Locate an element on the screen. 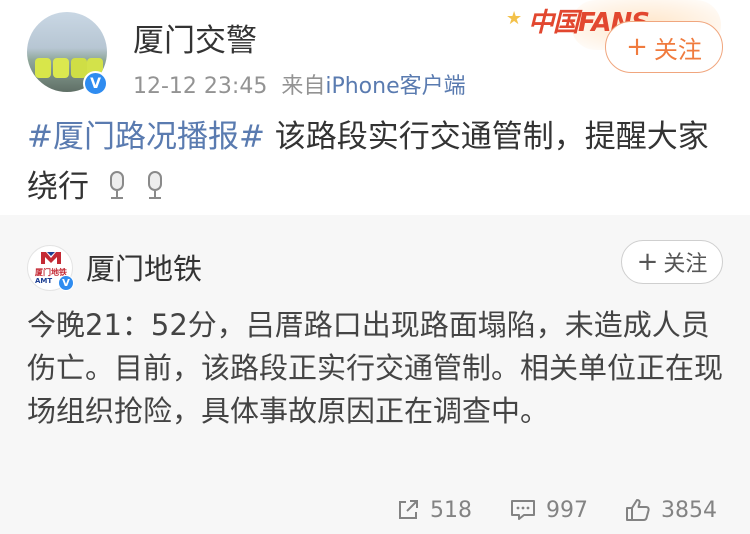 This screenshot has height=534, width=750. comment-icon is located at coordinates (523, 510).